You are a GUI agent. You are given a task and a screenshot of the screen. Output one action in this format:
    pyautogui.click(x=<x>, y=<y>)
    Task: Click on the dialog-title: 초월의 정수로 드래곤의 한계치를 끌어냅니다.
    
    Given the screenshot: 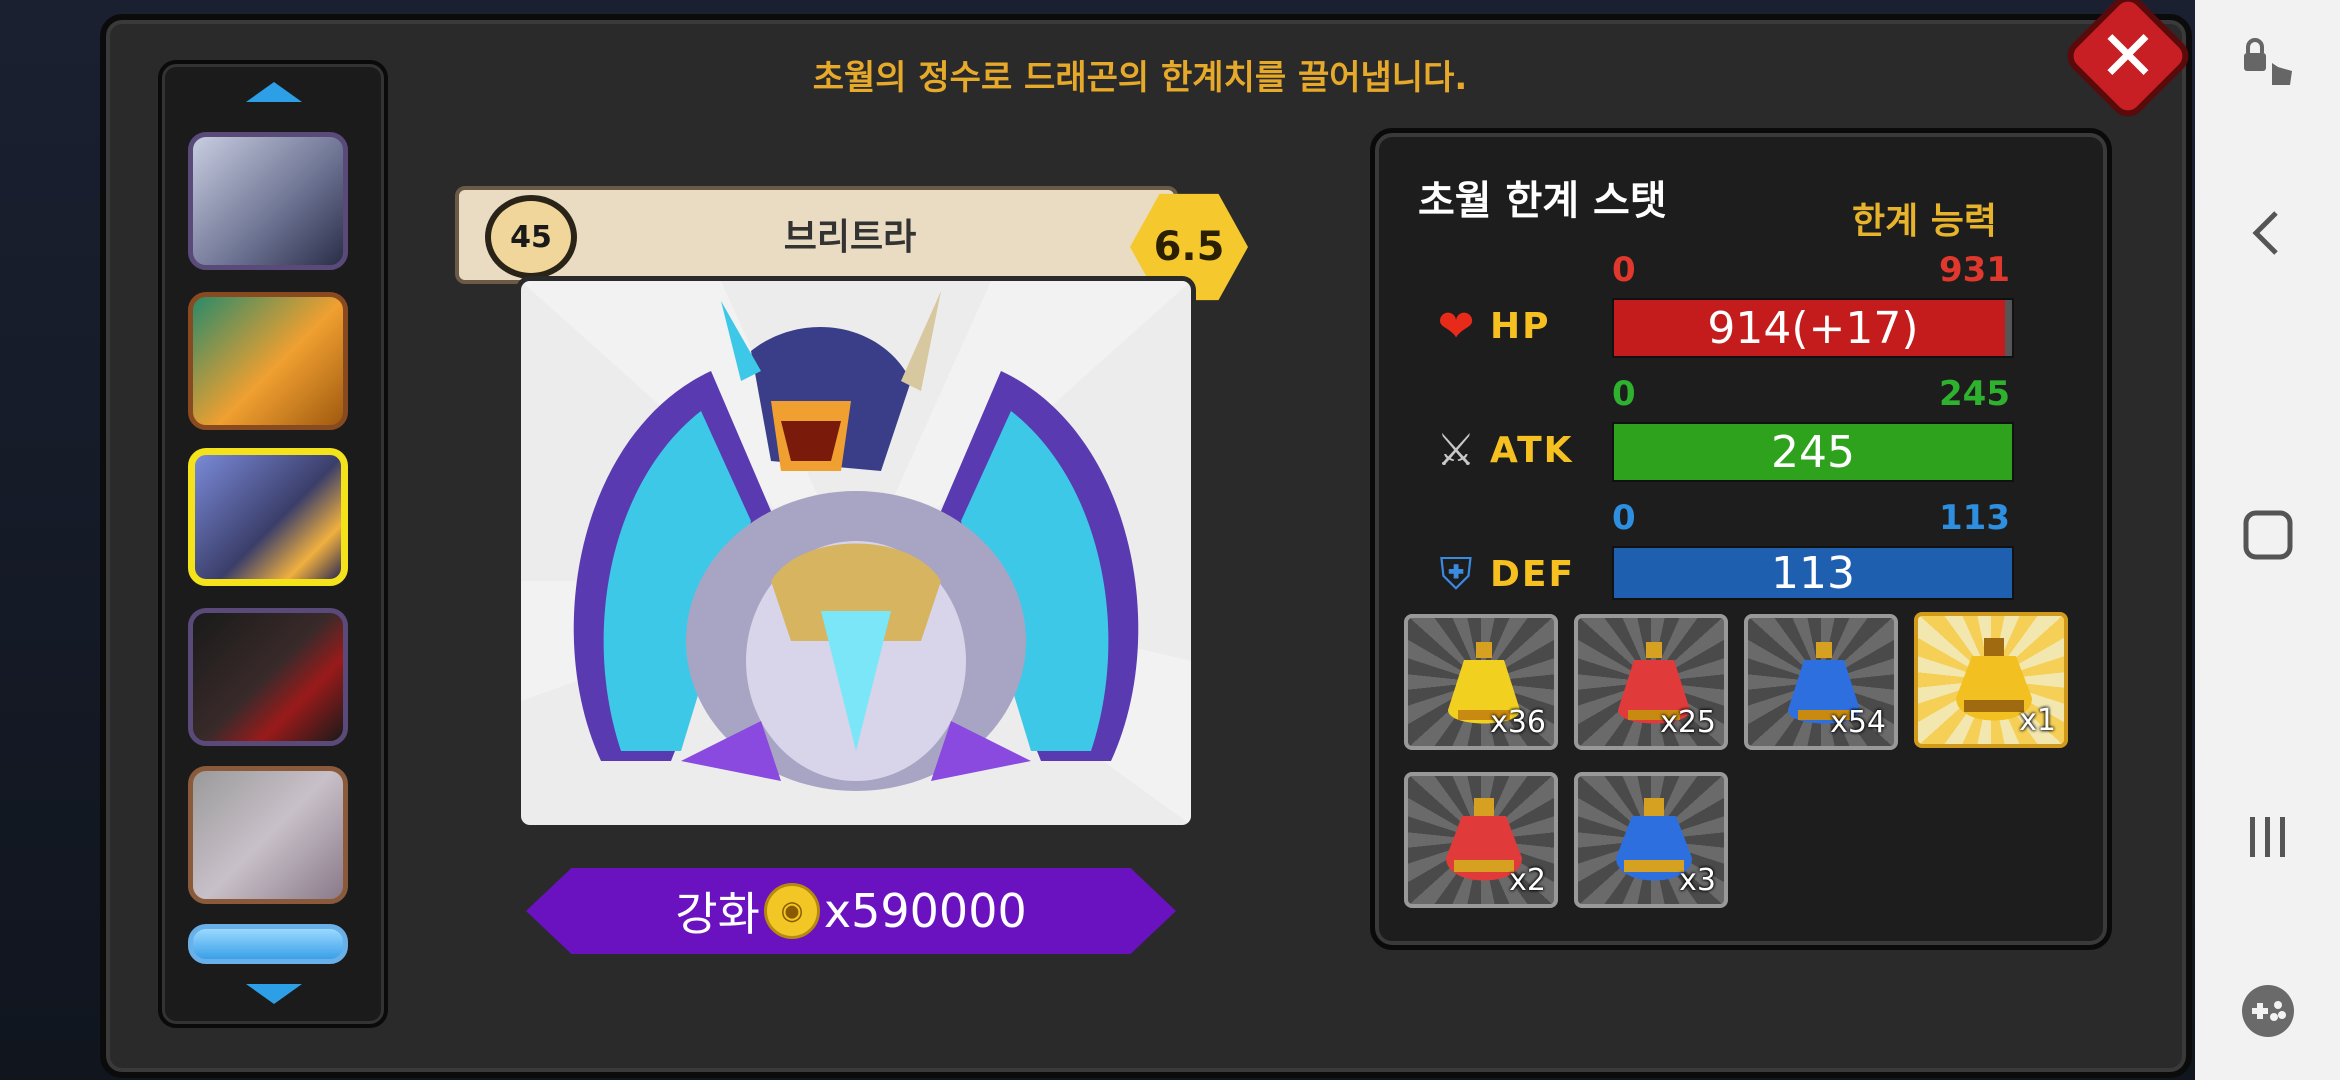 What is the action you would take?
    pyautogui.click(x=1140, y=78)
    